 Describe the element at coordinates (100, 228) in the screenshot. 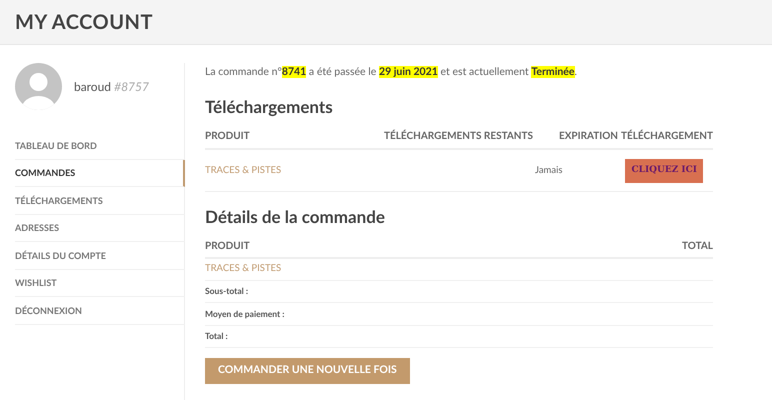

I see `sidebar-item: ADRESSES` at that location.